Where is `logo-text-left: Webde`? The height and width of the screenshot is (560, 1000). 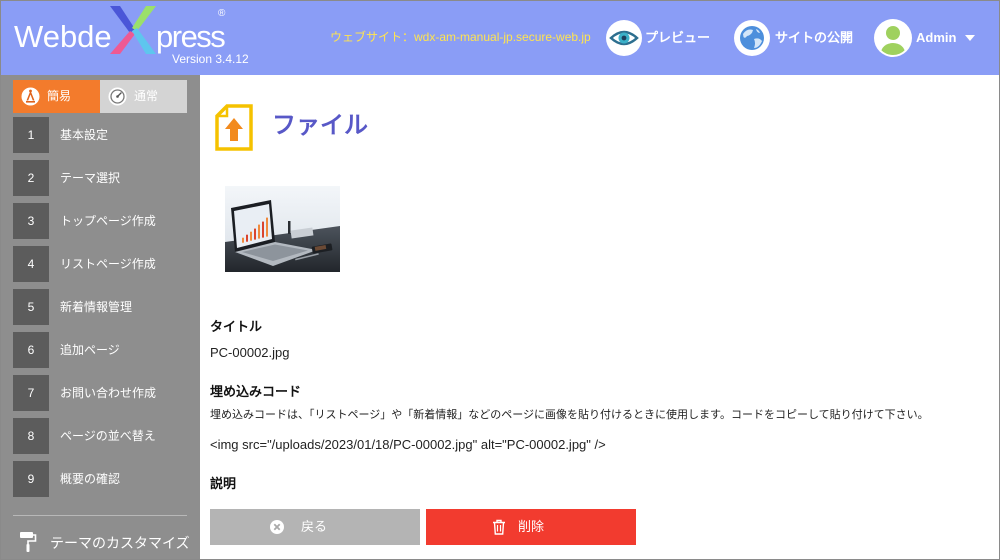 logo-text-left: Webde is located at coordinates (63, 36).